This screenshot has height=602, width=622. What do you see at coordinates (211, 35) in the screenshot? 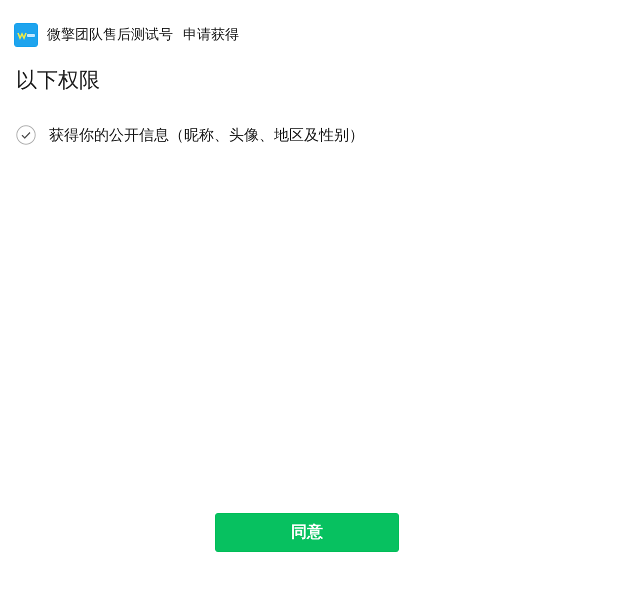
I see `request-text: 申请获得` at bounding box center [211, 35].